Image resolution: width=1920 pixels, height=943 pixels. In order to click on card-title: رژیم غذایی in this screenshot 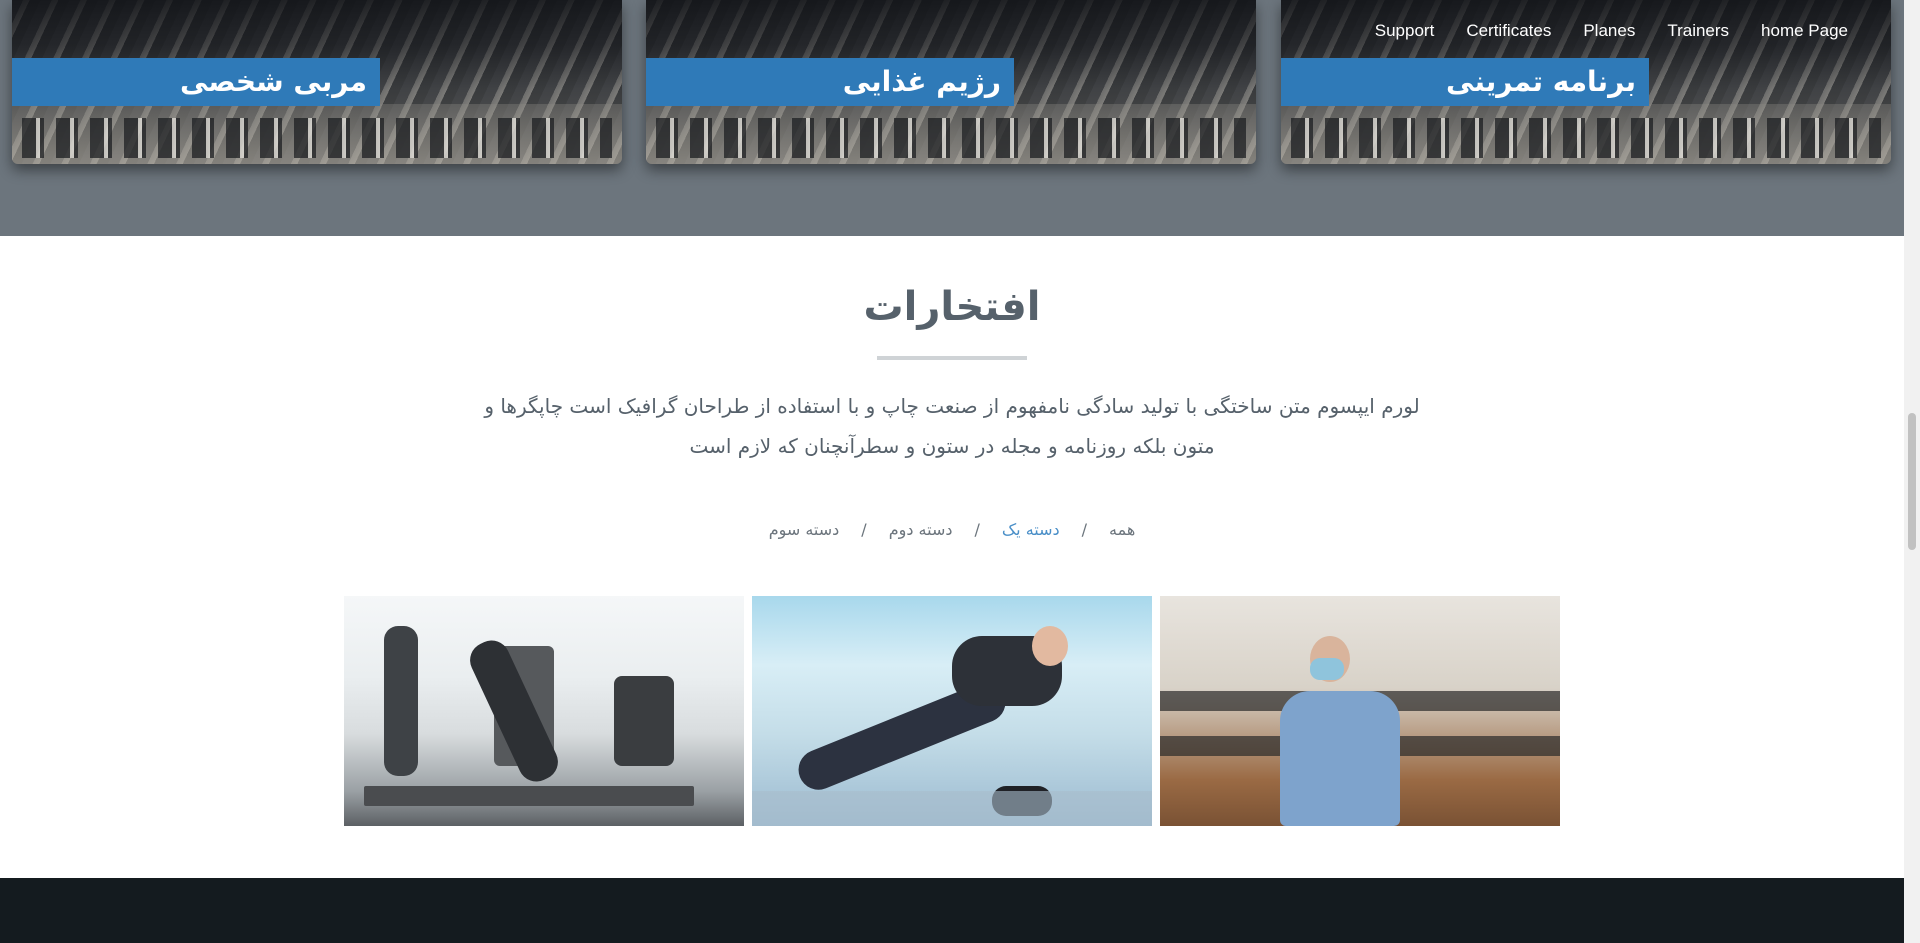, I will do `click(921, 81)`.